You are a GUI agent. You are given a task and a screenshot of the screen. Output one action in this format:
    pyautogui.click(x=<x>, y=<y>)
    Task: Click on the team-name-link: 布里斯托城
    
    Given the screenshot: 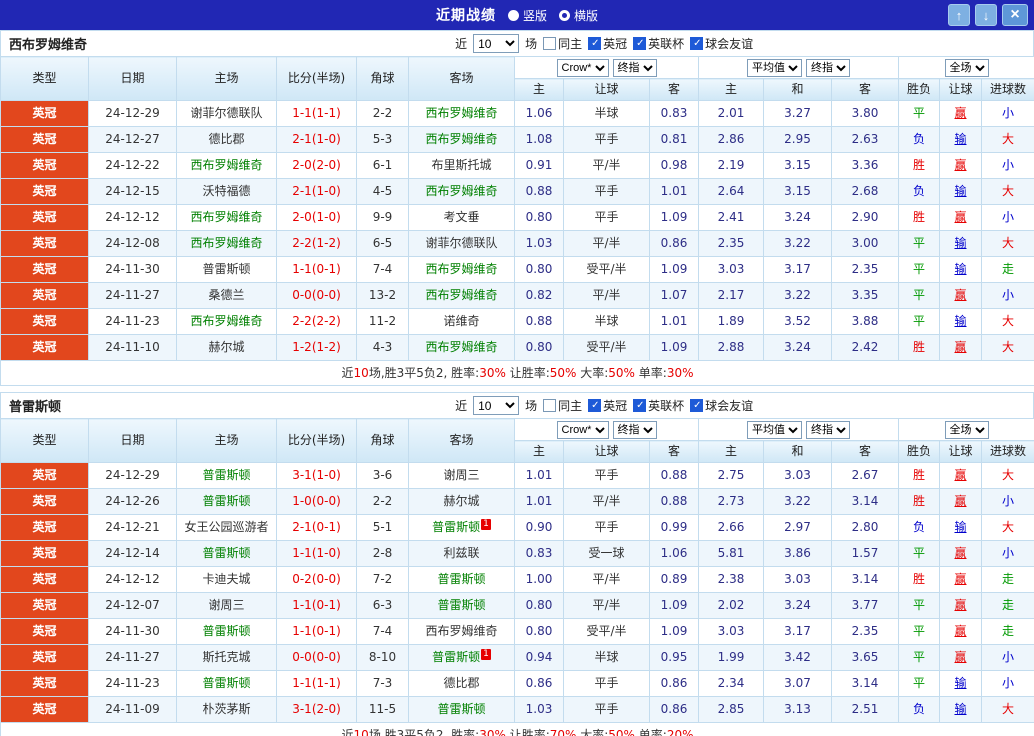 What is the action you would take?
    pyautogui.click(x=461, y=165)
    